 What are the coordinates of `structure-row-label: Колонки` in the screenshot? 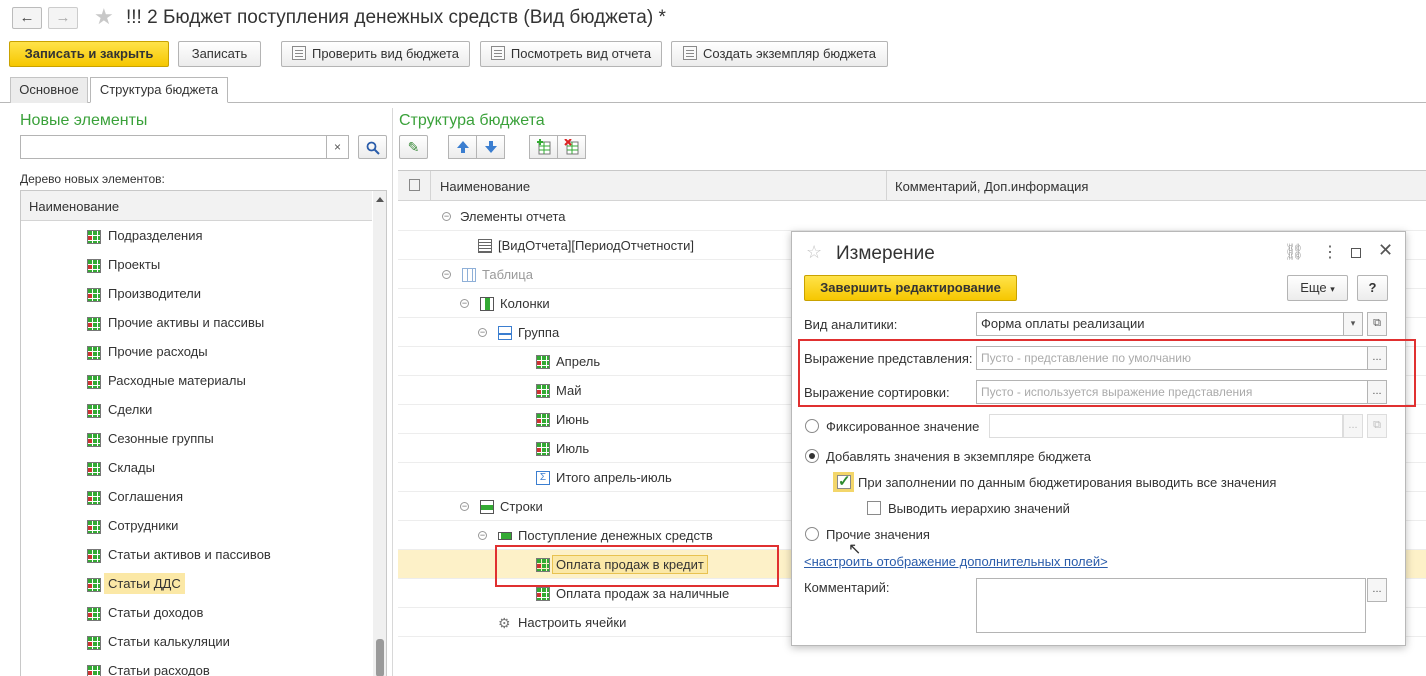 It's located at (525, 303).